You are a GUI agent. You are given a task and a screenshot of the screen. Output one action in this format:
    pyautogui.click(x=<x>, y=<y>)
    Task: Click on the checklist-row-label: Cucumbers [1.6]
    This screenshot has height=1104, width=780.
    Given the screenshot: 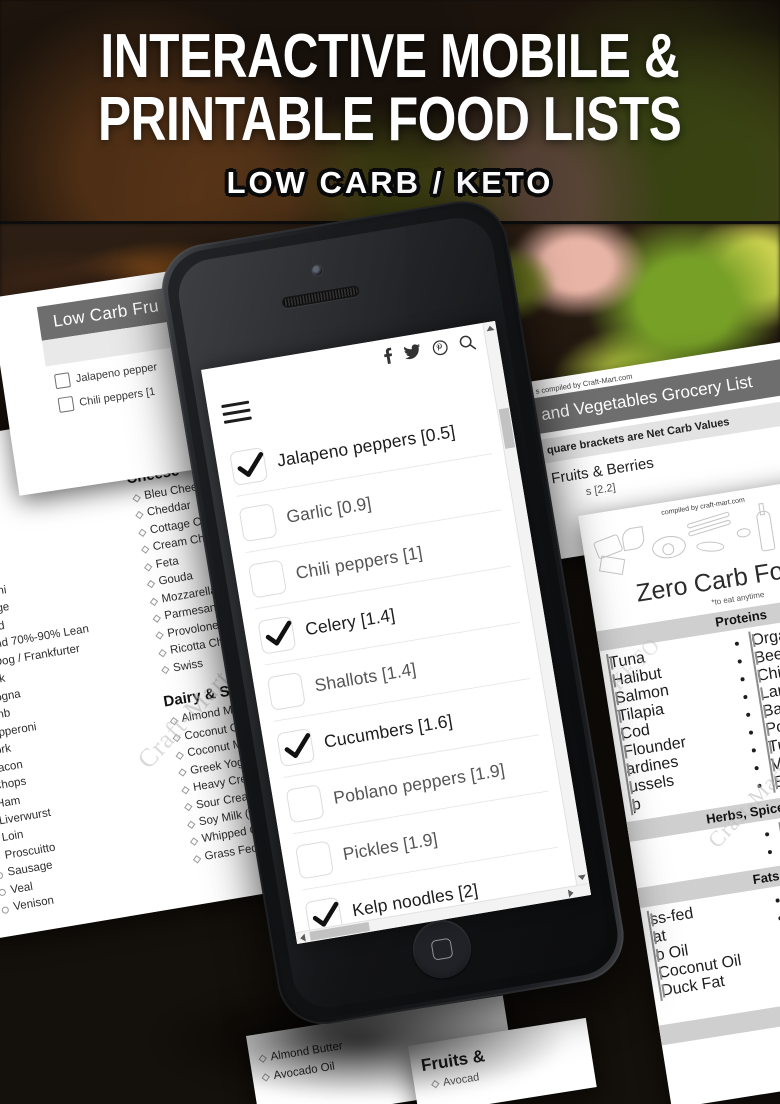 What is the action you would take?
    pyautogui.click(x=388, y=731)
    